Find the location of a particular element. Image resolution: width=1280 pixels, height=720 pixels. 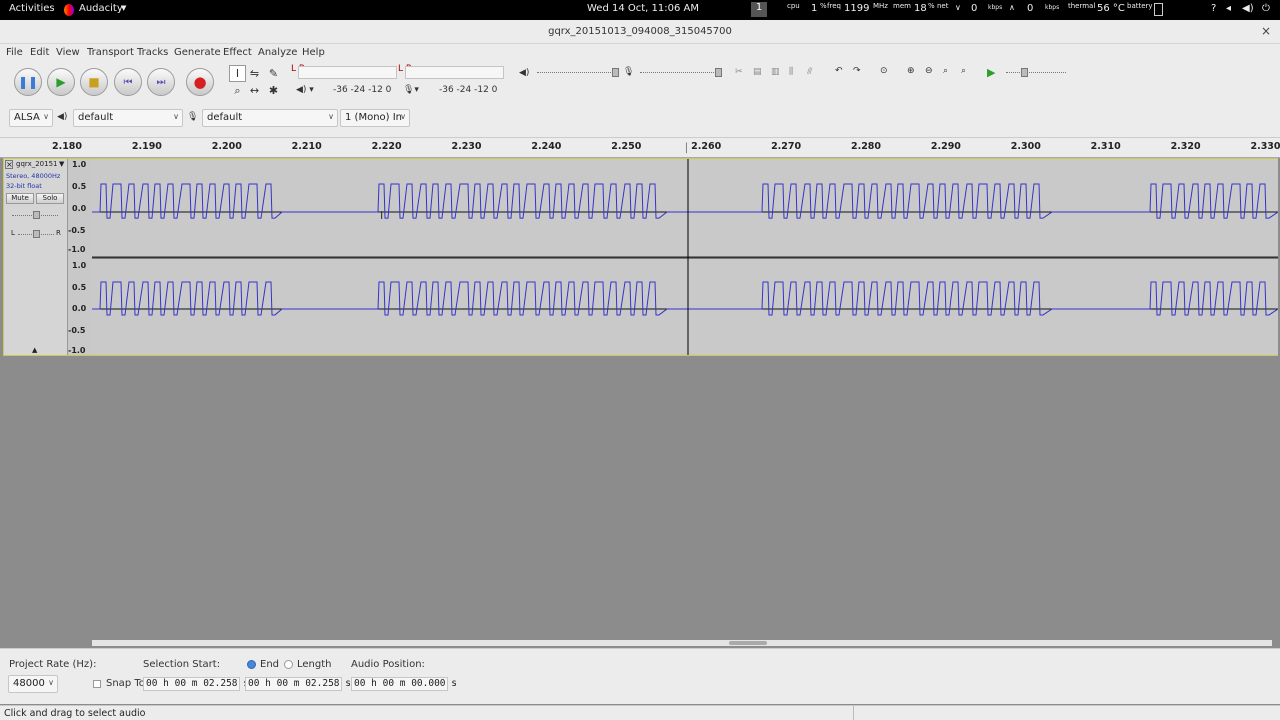

selection-start-time: 00 h 00 m 02.258 s is located at coordinates (196, 684).